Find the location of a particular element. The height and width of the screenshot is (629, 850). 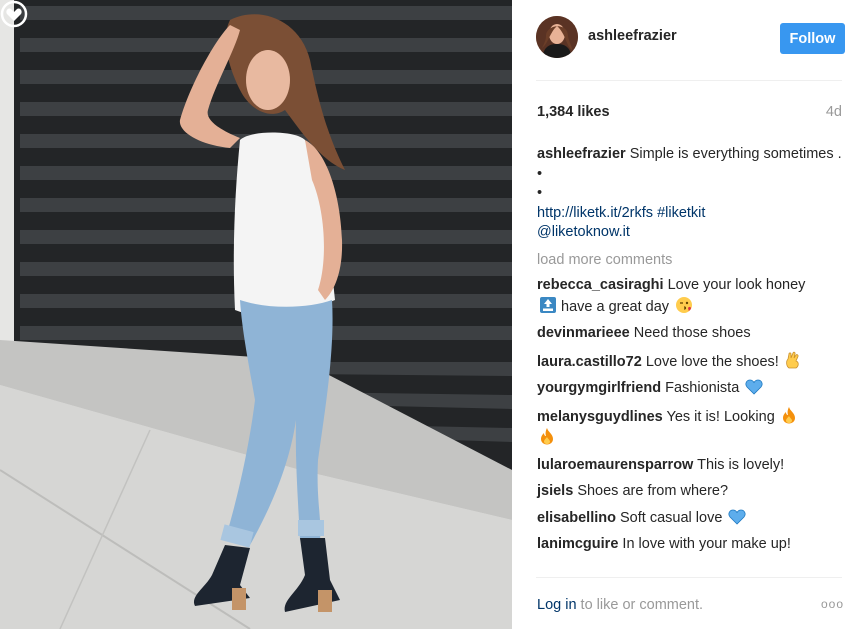

wink-kiss-icon is located at coordinates (684, 304).